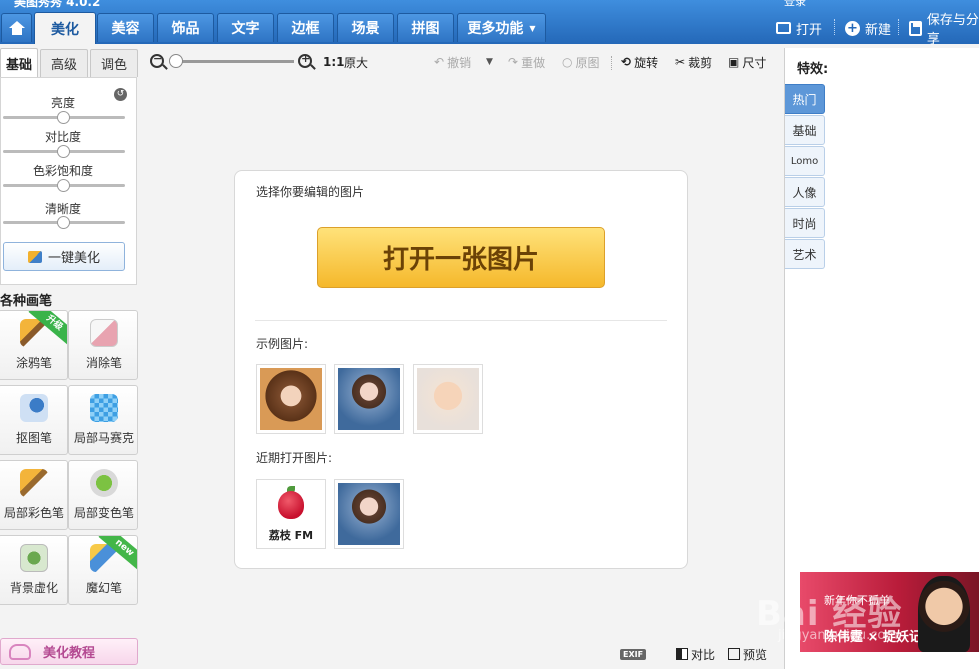  I want to click on tab-text: 文字, so click(245, 27).